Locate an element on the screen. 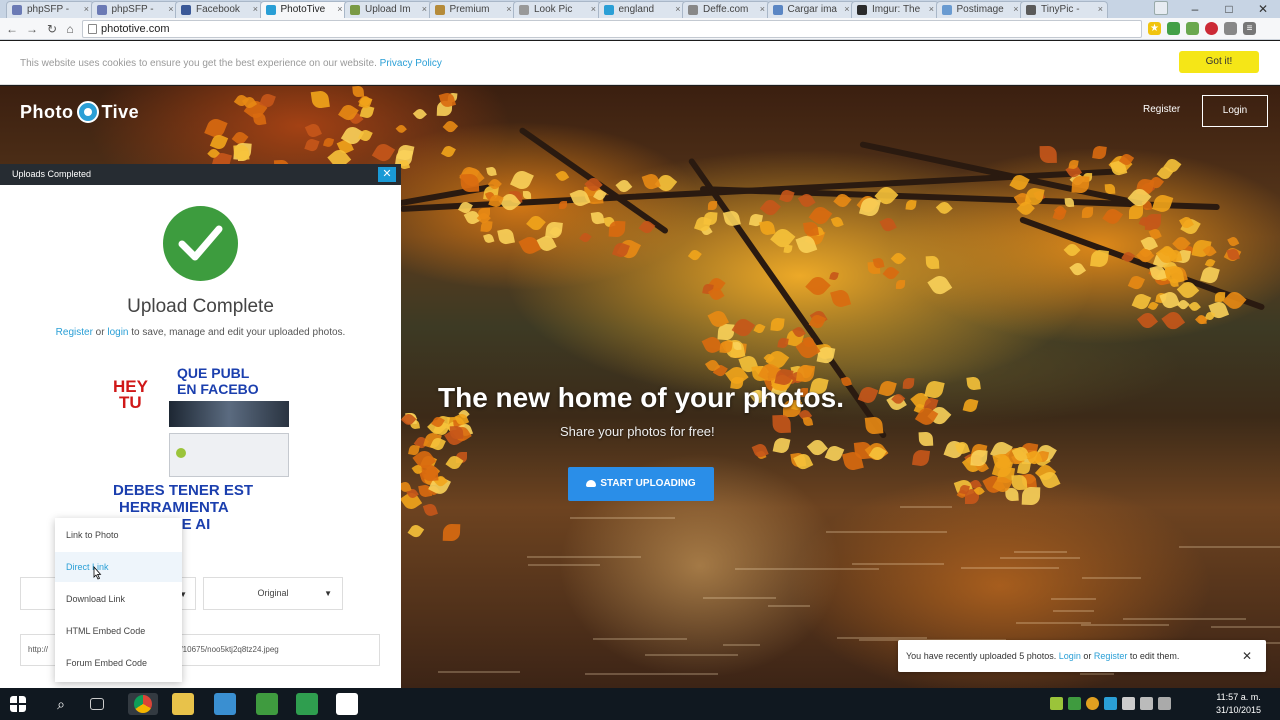 The height and width of the screenshot is (720, 1280). forward-icon: → is located at coordinates (32, 29).